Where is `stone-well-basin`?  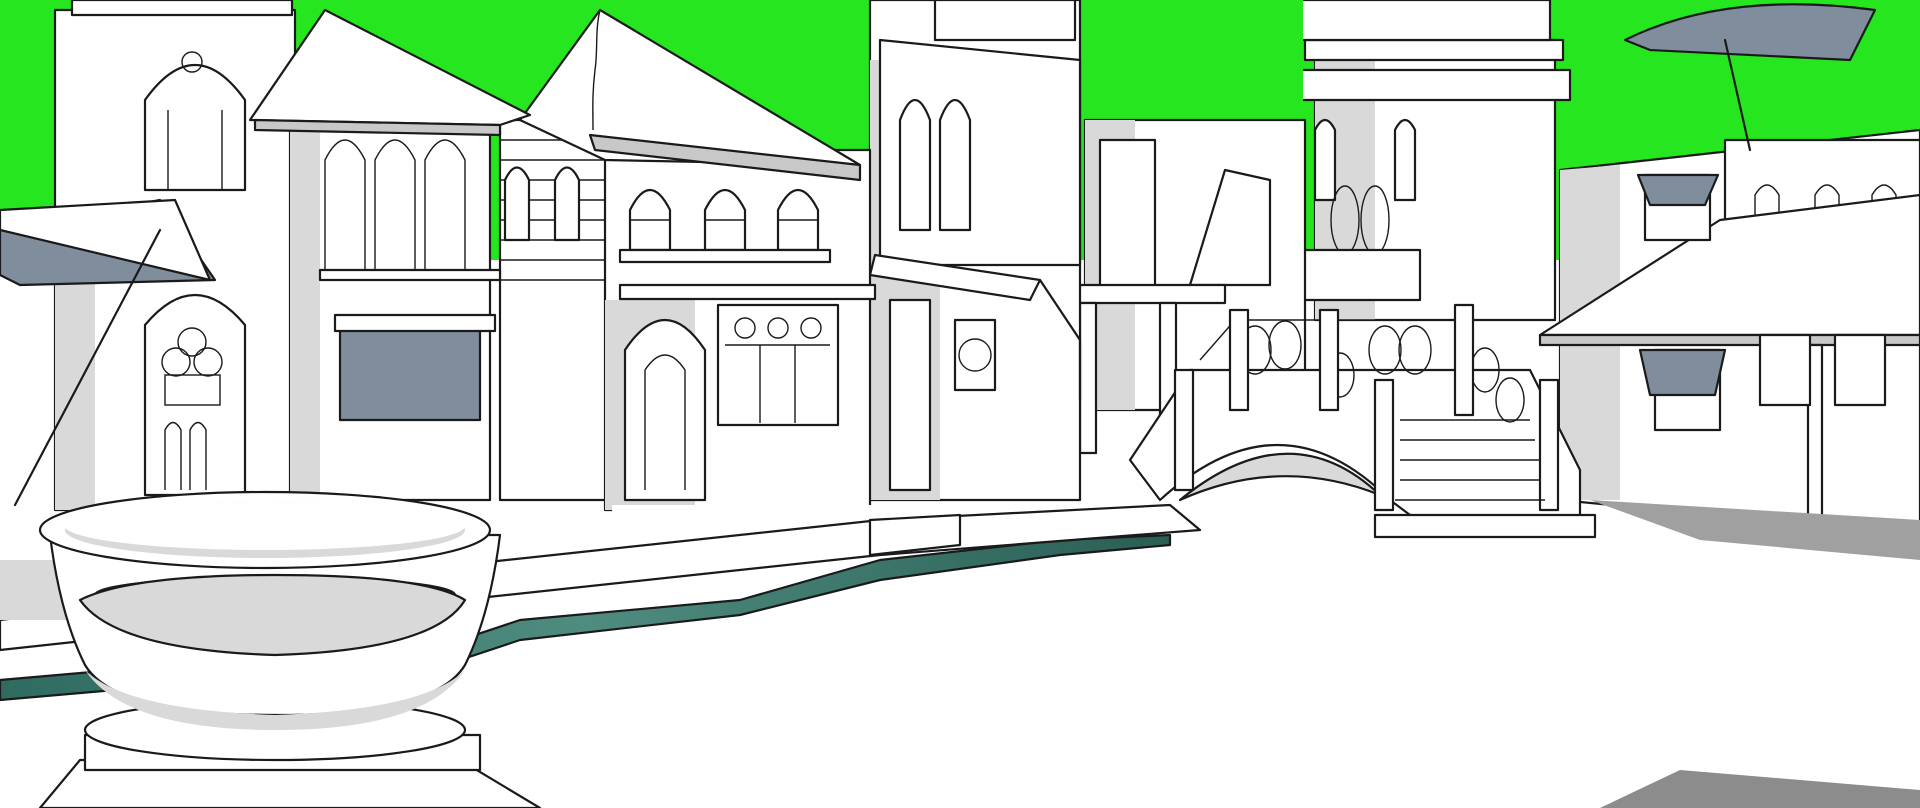 stone-well-basin is located at coordinates (290, 649).